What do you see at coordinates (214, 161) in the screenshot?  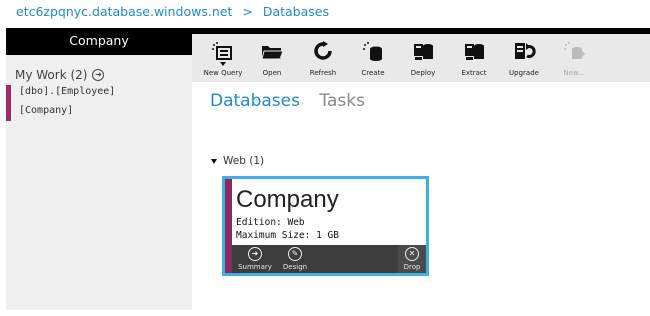 I see `expand-triangle-icon` at bounding box center [214, 161].